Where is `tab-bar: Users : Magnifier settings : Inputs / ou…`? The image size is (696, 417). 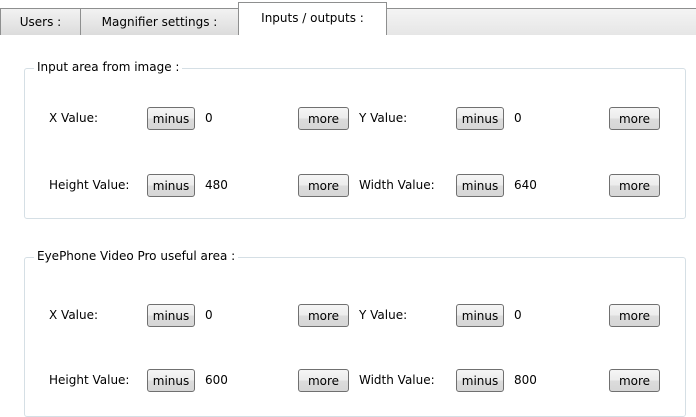
tab-bar: Users : Magnifier settings : Inputs / ou… is located at coordinates (348, 17).